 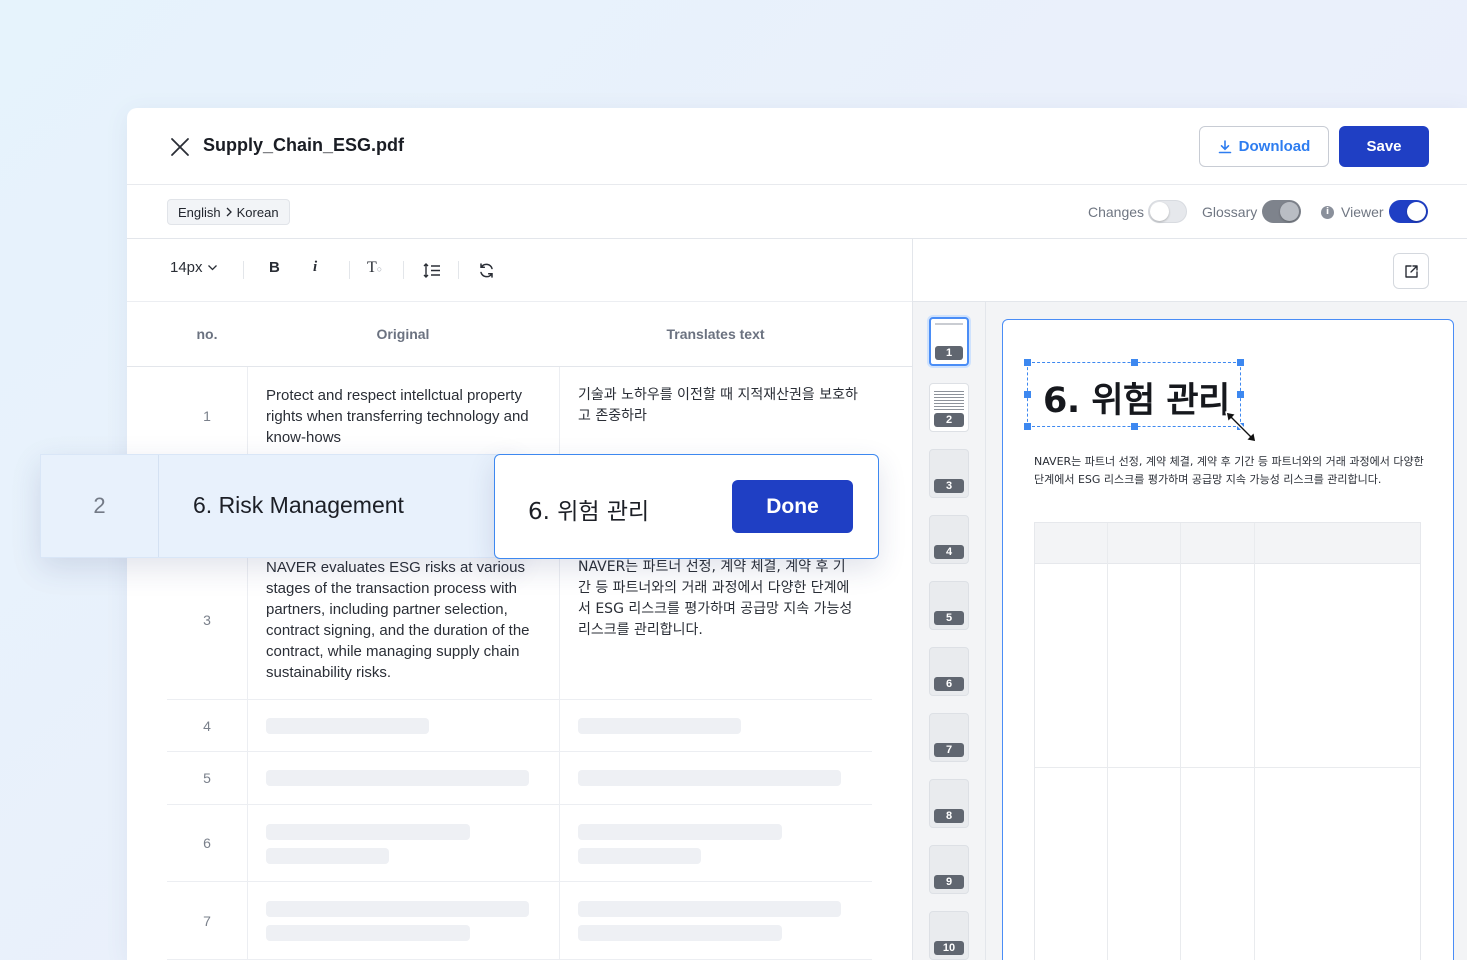 I want to click on translation-input: 6. 위험 관리, so click(x=588, y=509).